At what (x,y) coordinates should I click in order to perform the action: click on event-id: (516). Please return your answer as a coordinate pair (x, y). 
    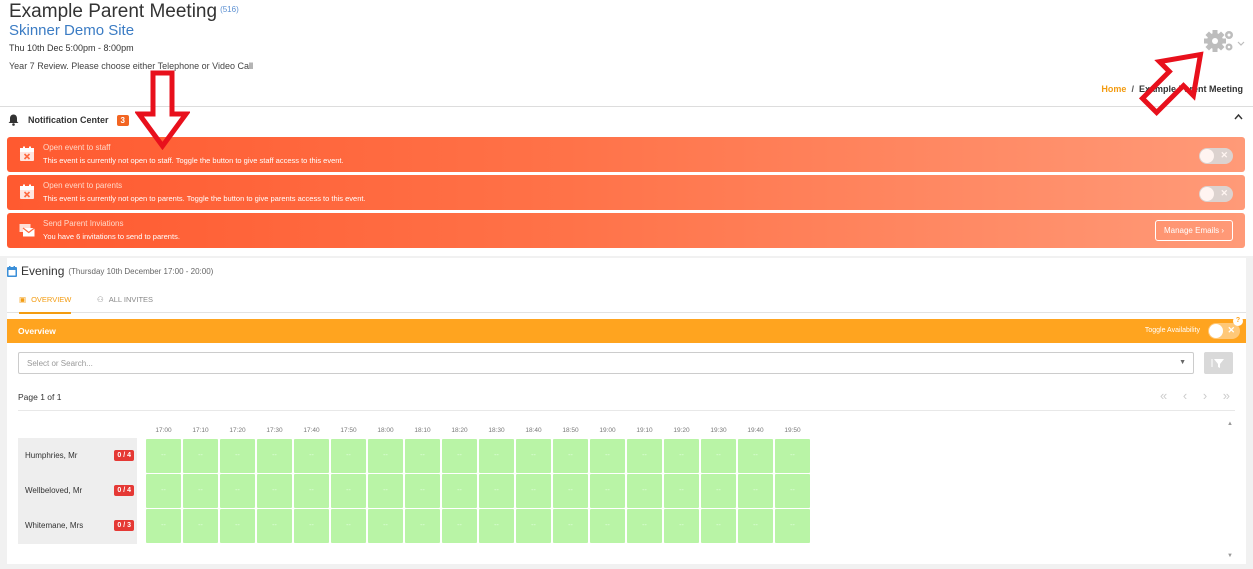
    Looking at the image, I should click on (229, 9).